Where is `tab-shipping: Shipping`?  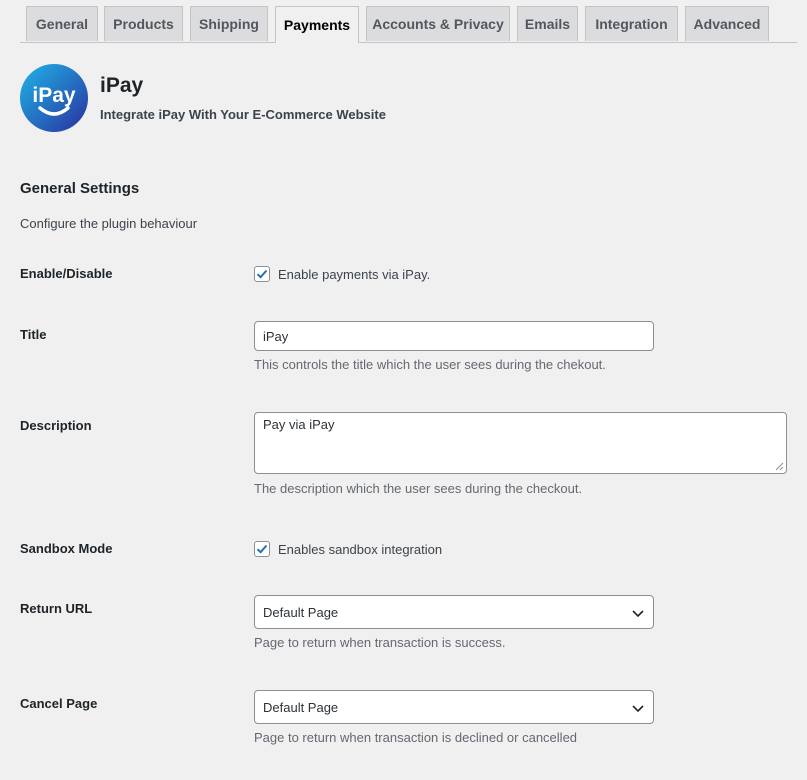
tab-shipping: Shipping is located at coordinates (229, 23).